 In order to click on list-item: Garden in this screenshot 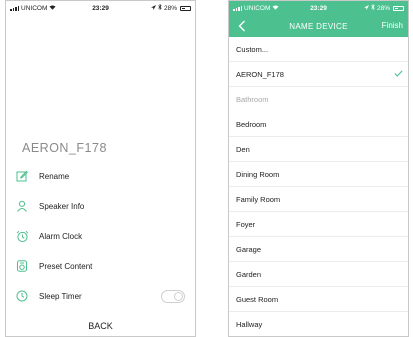, I will do `click(318, 274)`.